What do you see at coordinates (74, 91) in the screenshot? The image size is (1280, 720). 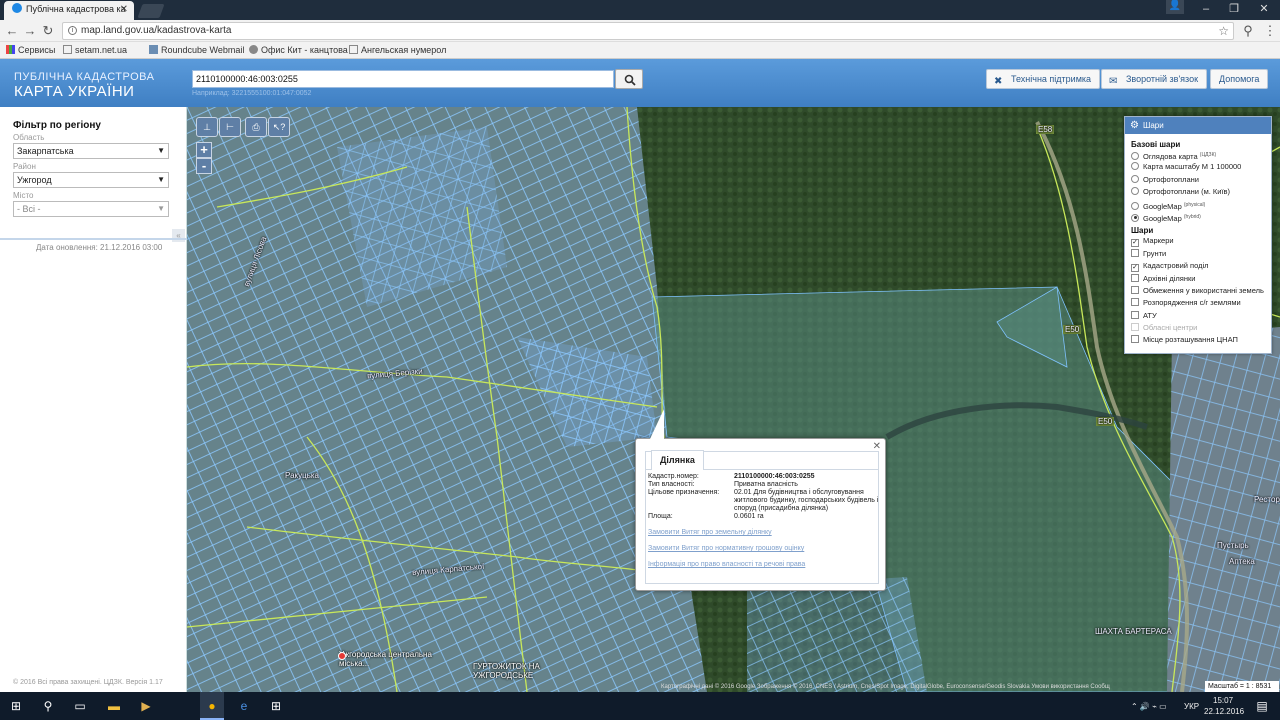 I see `brand-line2: КАРТА УКРАЇНИ` at bounding box center [74, 91].